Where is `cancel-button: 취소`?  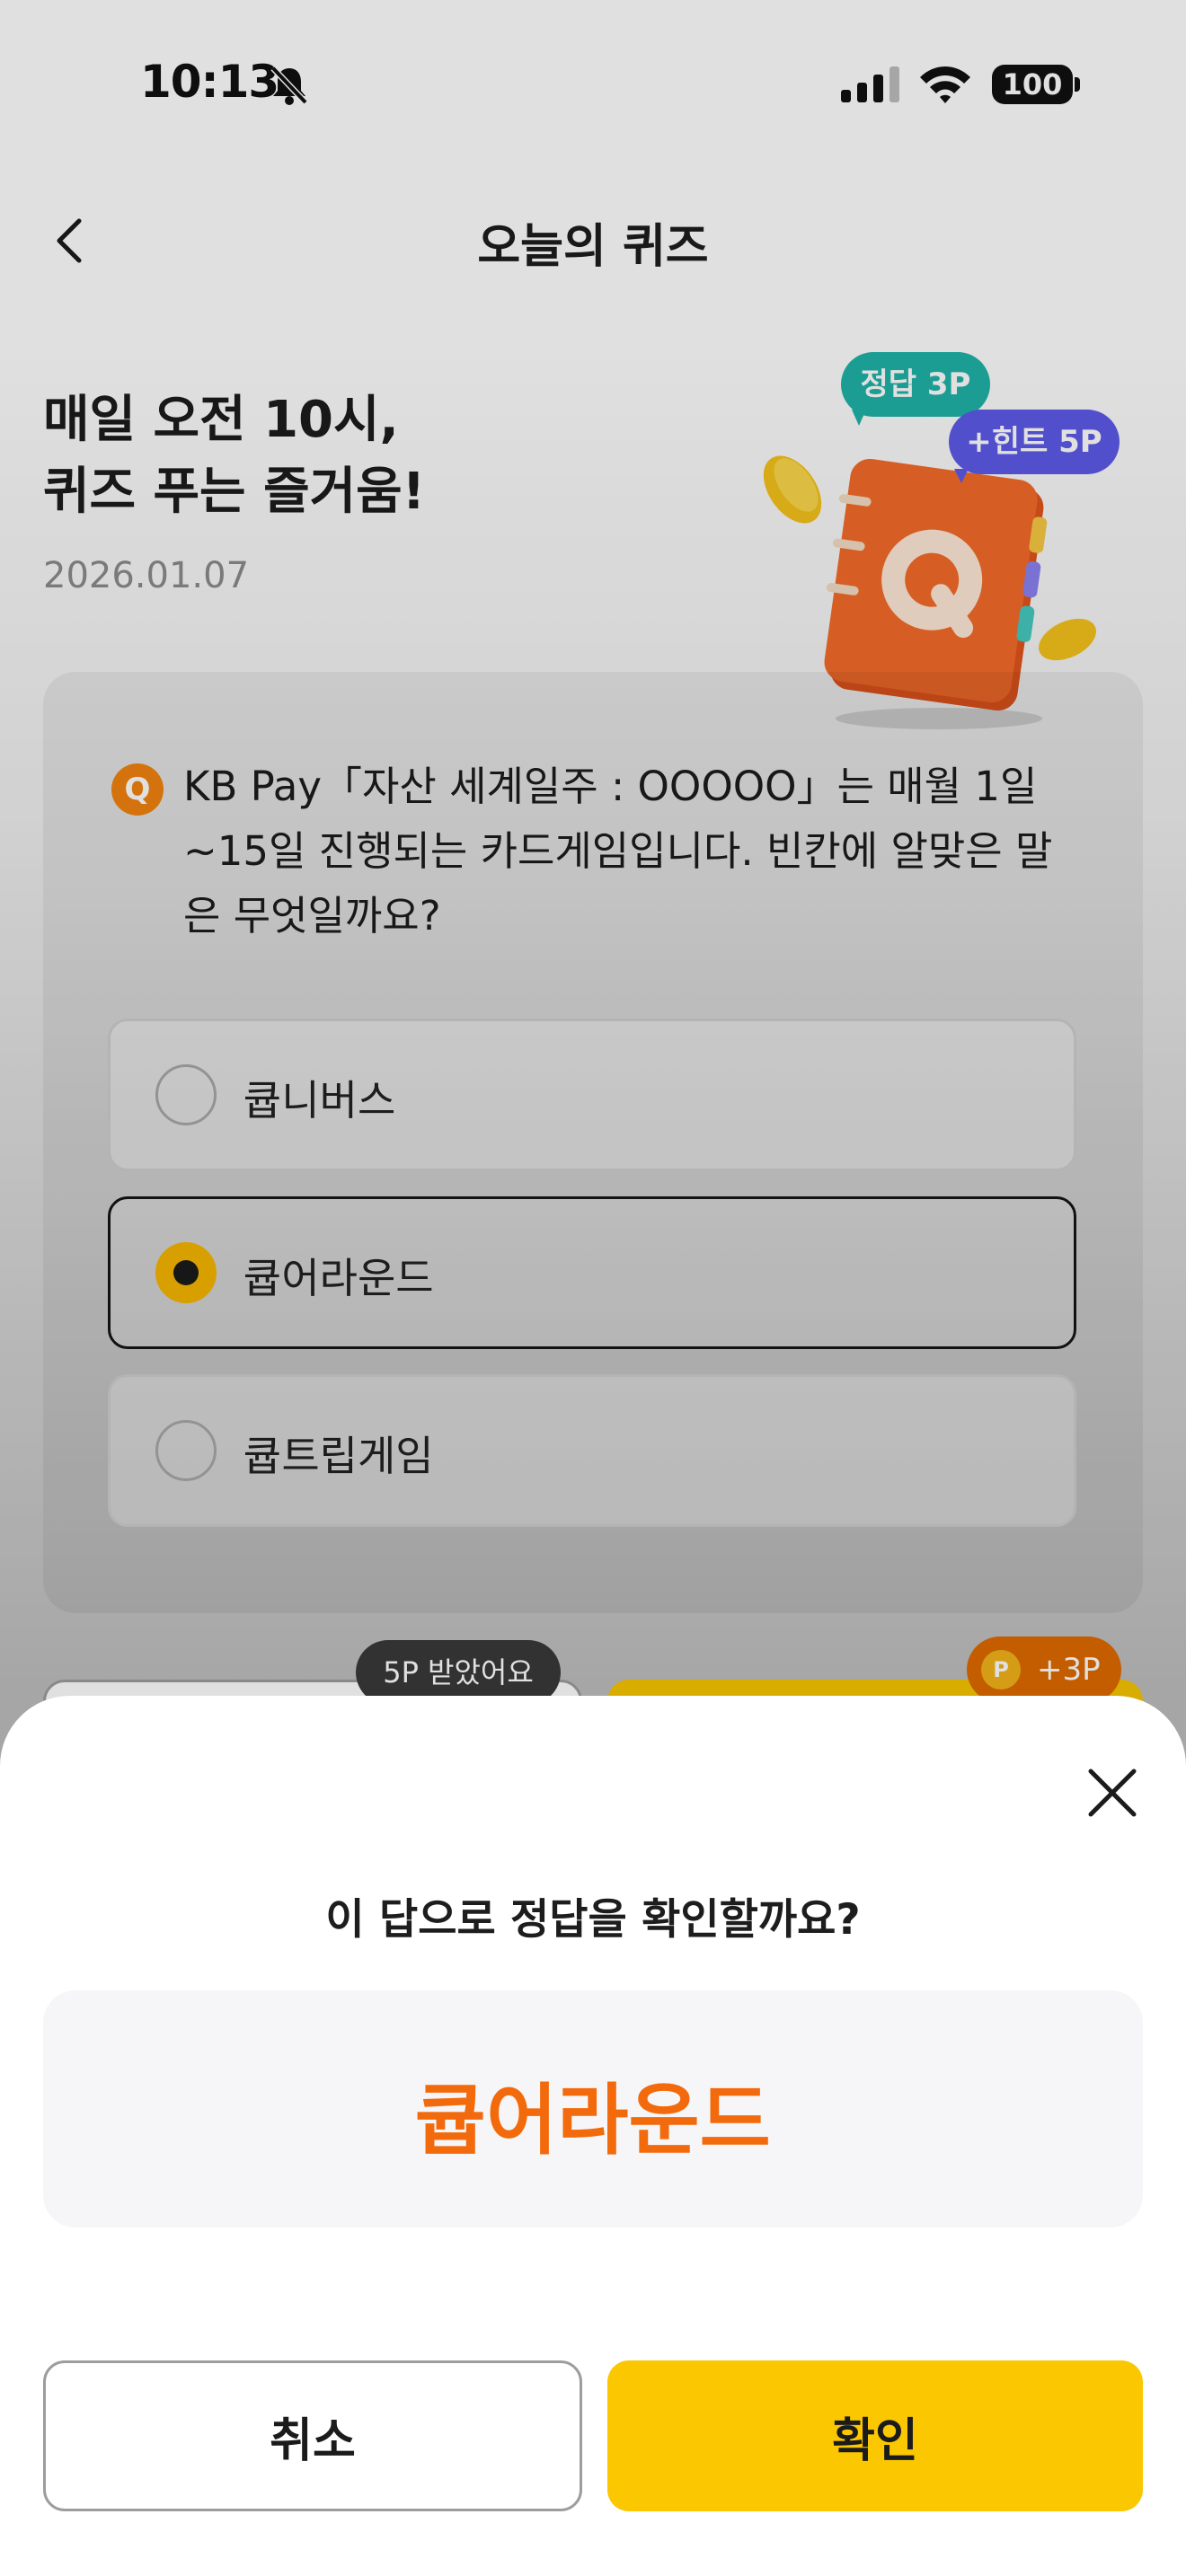
cancel-button: 취소 is located at coordinates (312, 2435).